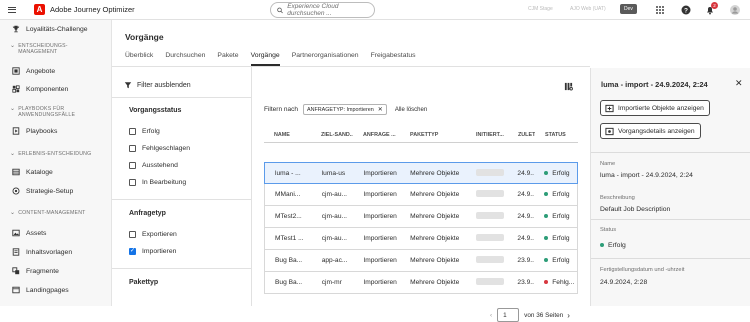 This screenshot has height=322, width=750. I want to click on sidebar-item-landing-pages: Landingpages, so click(40, 290).